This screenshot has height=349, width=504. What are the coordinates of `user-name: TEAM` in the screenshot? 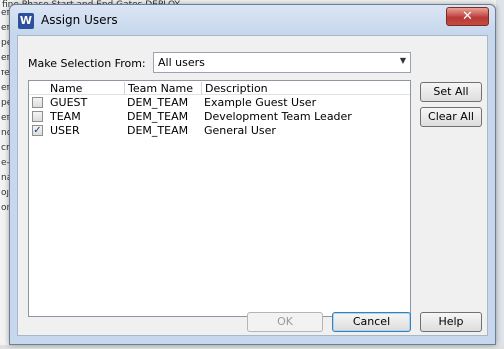 It's located at (65, 116).